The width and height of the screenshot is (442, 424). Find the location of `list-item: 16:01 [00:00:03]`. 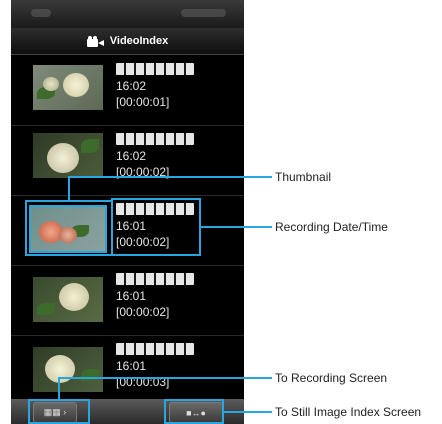

list-item: 16:01 [00:00:03] is located at coordinates (127, 370).